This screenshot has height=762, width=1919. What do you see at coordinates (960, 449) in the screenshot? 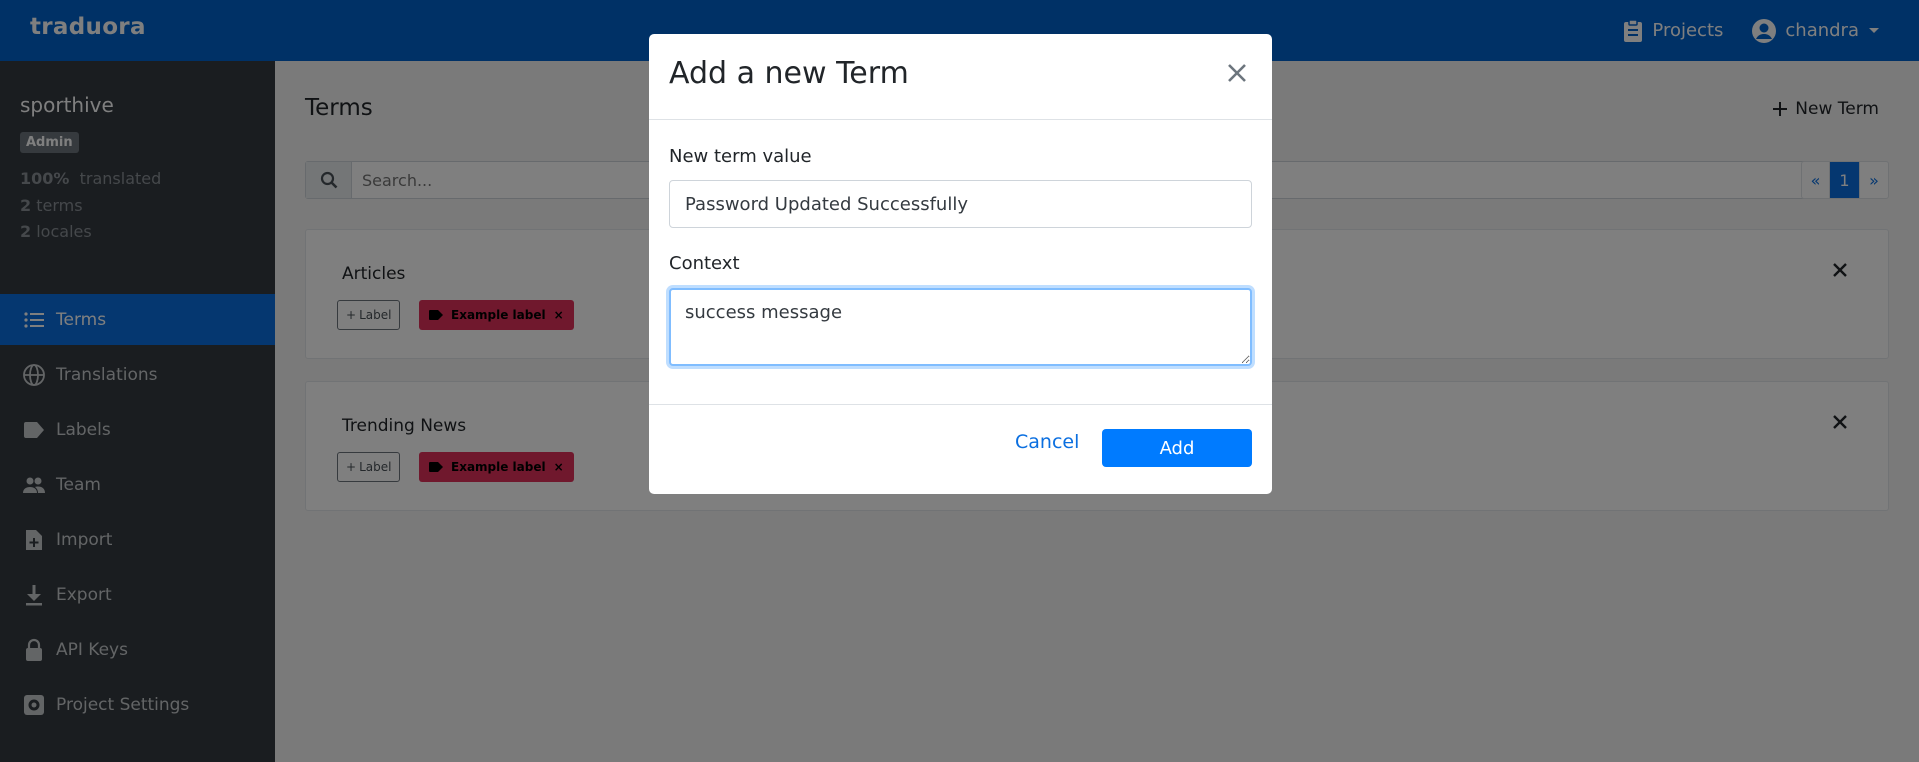
I see `modal-footer: Cancel Add` at bounding box center [960, 449].